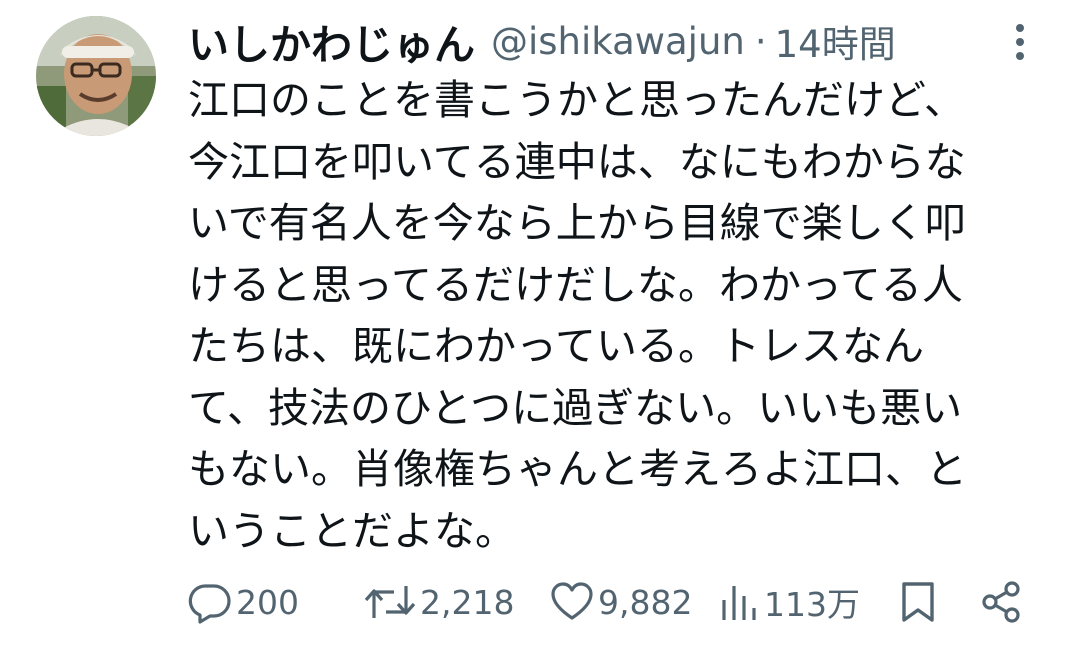 The image size is (1080, 648). What do you see at coordinates (556, 346) in the screenshot?
I see `tweet-text-line: たちは、既にわかっている。トレスなん` at bounding box center [556, 346].